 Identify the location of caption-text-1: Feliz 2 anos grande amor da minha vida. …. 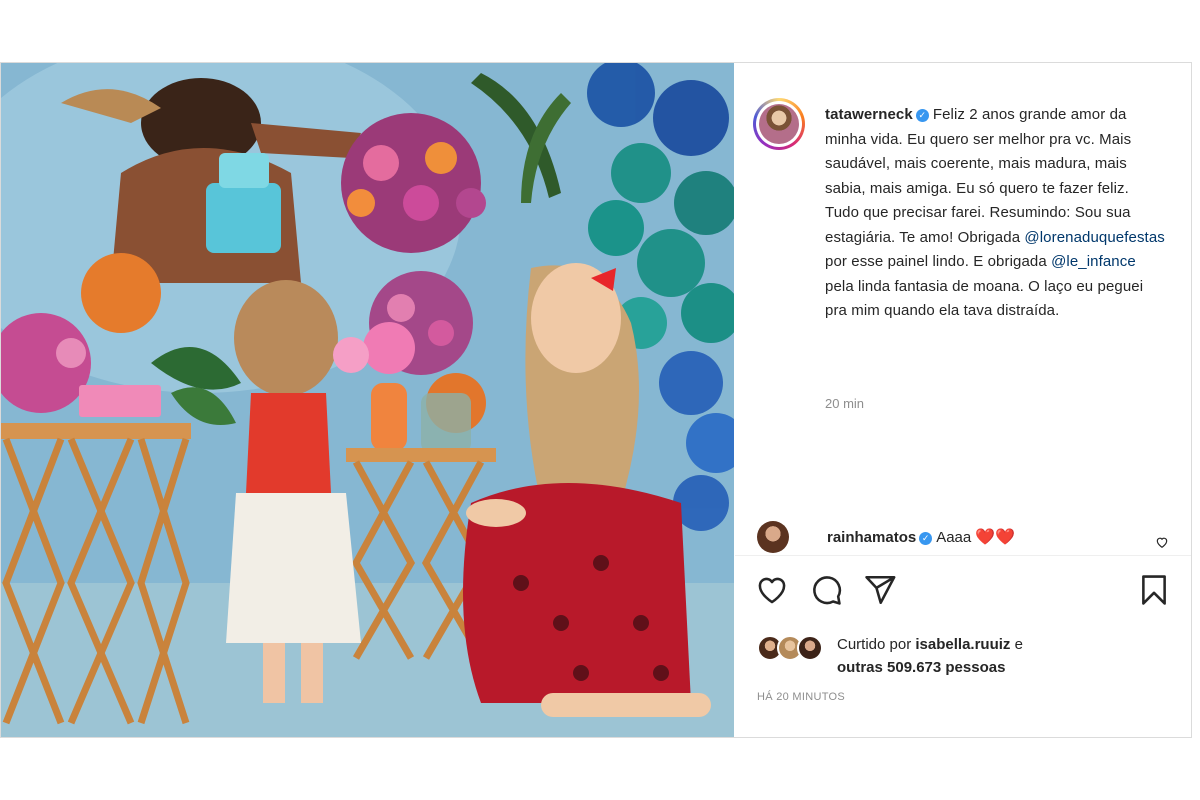
(978, 176).